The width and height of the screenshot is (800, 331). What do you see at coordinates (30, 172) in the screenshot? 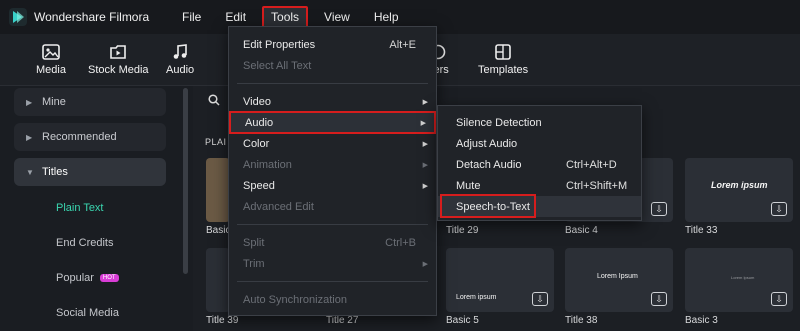
I see `chevron-down-icon: ▼` at bounding box center [30, 172].